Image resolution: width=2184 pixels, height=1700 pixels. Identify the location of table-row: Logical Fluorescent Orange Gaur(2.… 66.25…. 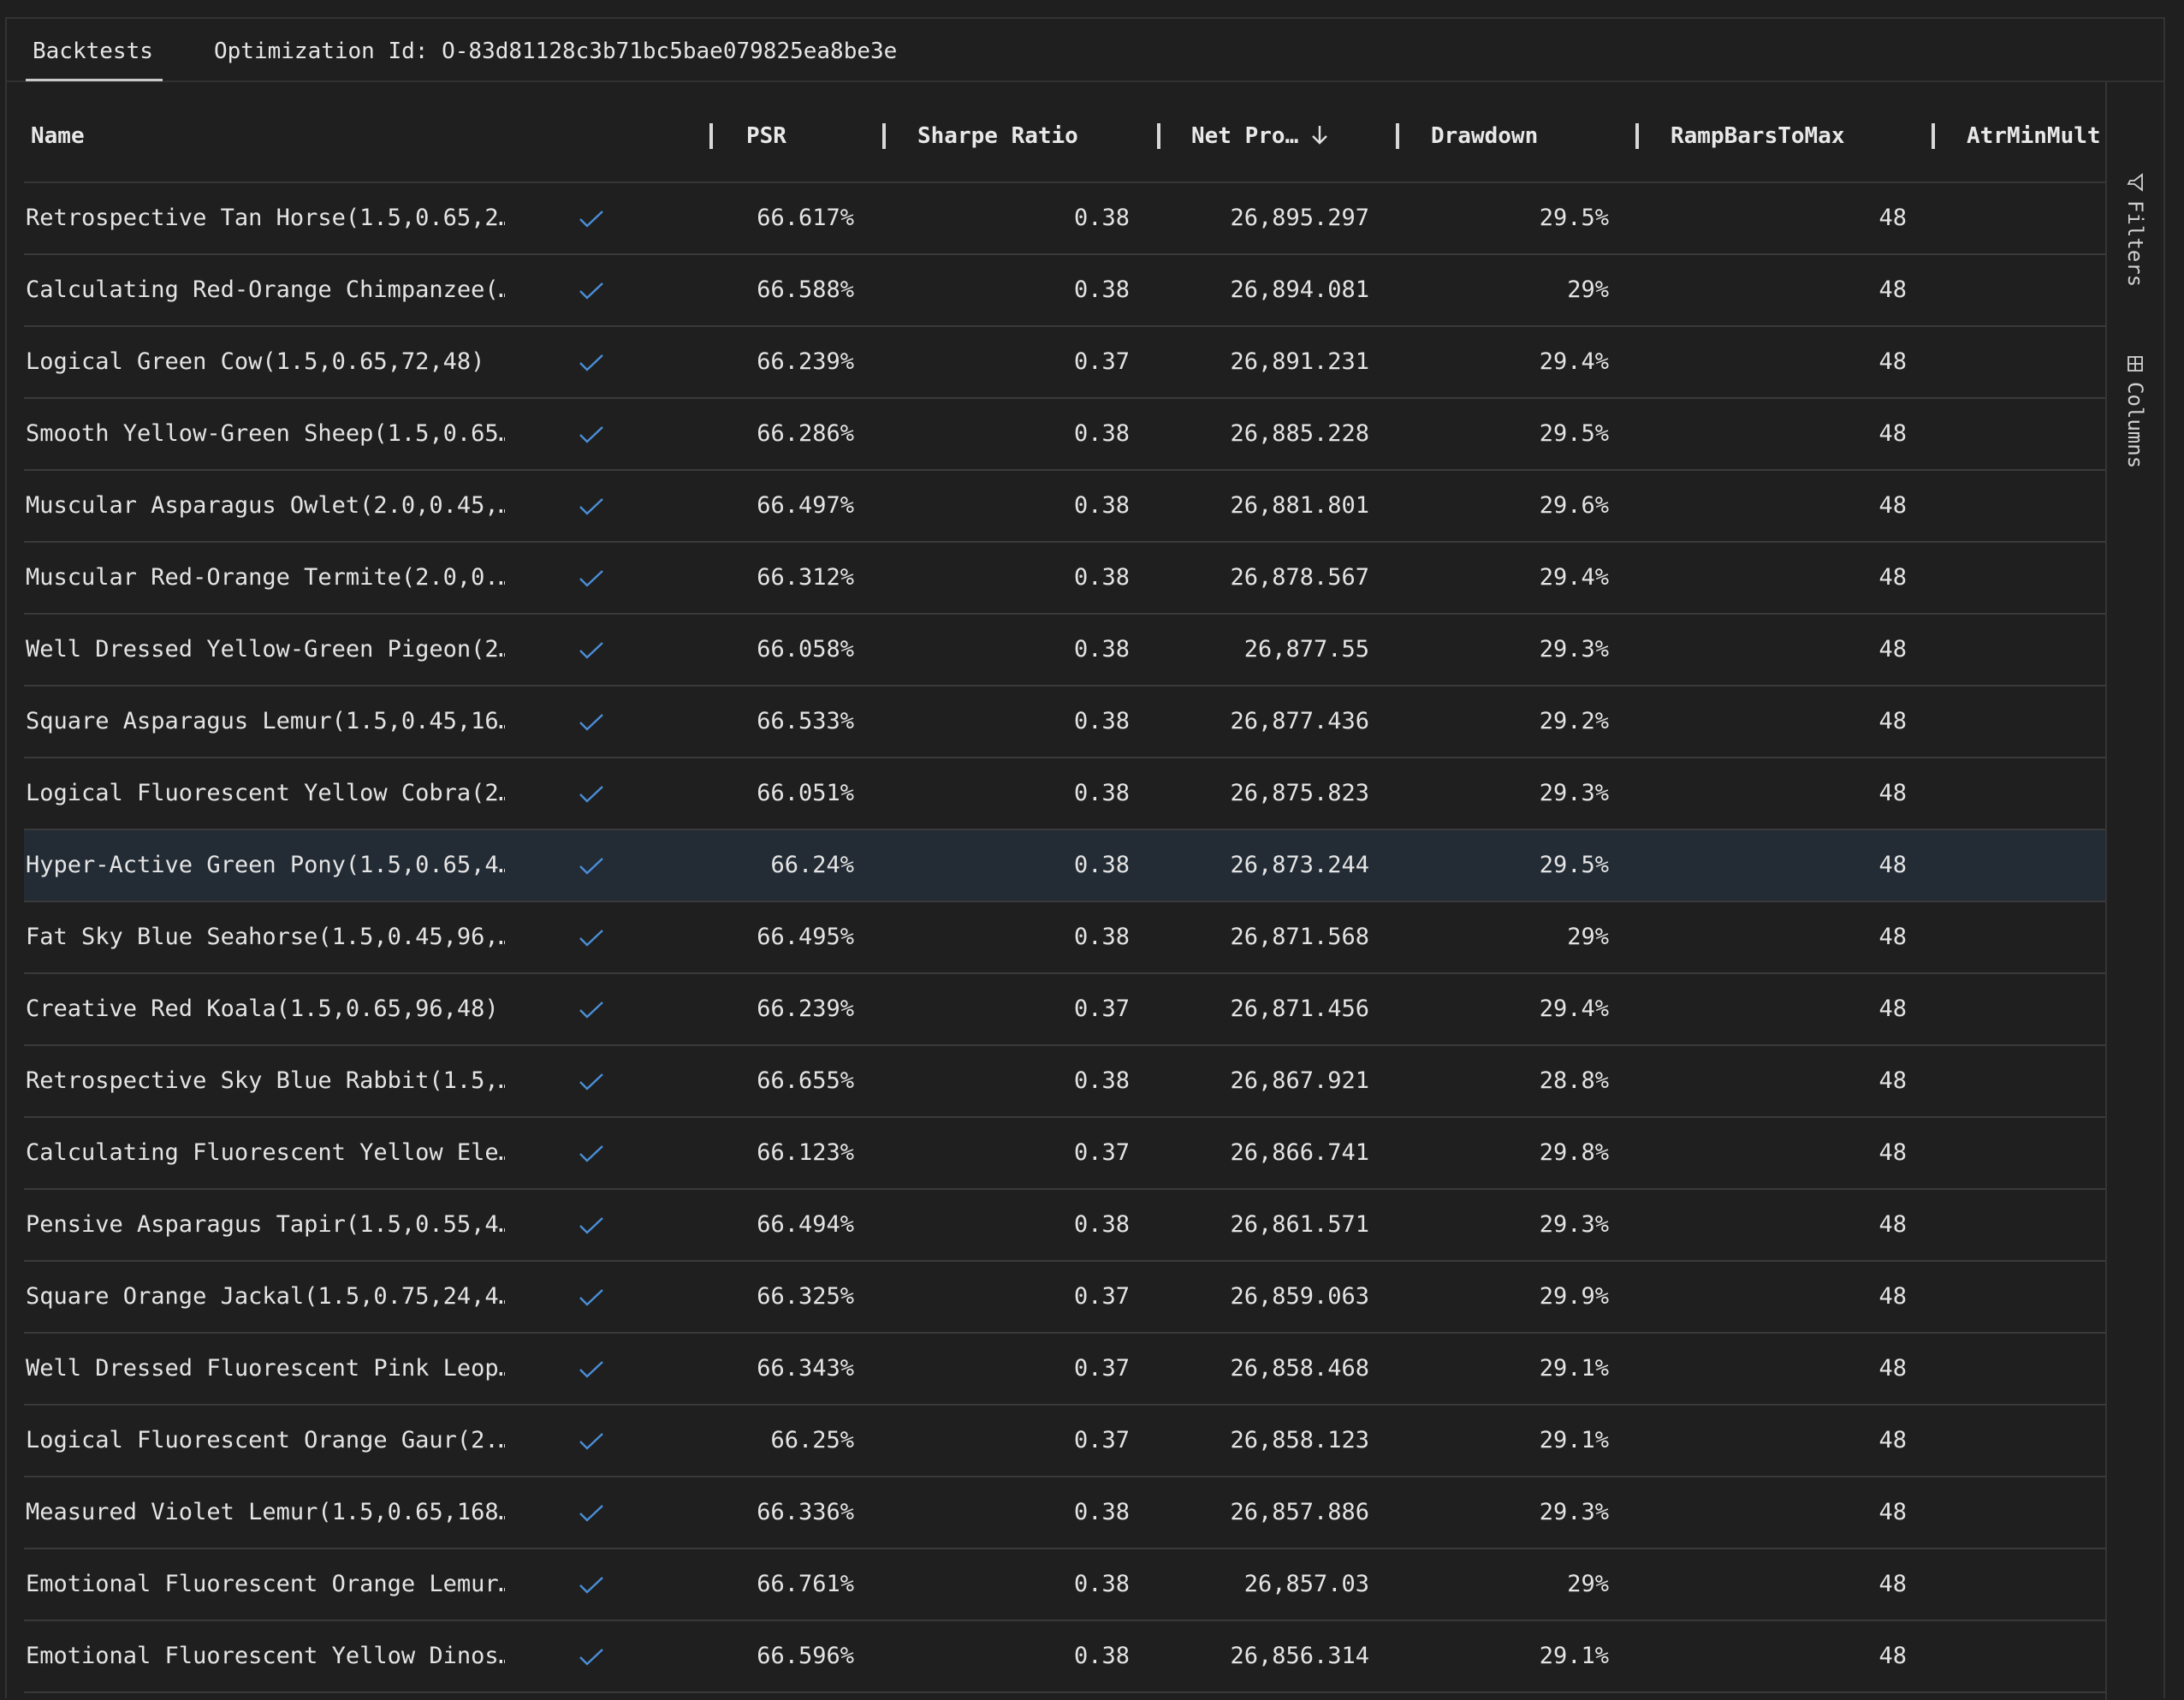
(1065, 1441).